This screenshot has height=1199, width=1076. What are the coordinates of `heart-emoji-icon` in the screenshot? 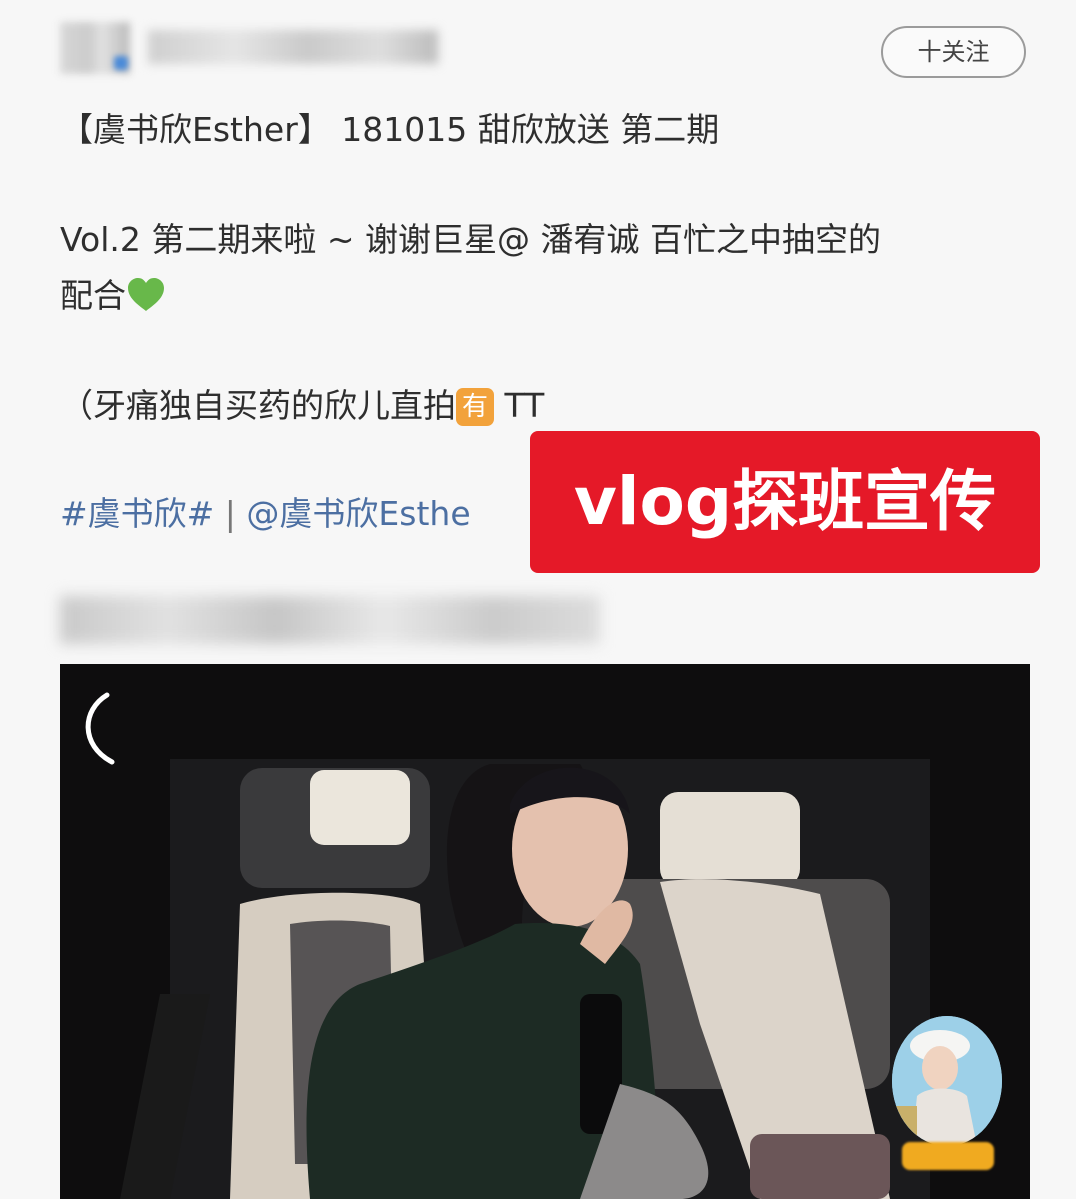 It's located at (146, 294).